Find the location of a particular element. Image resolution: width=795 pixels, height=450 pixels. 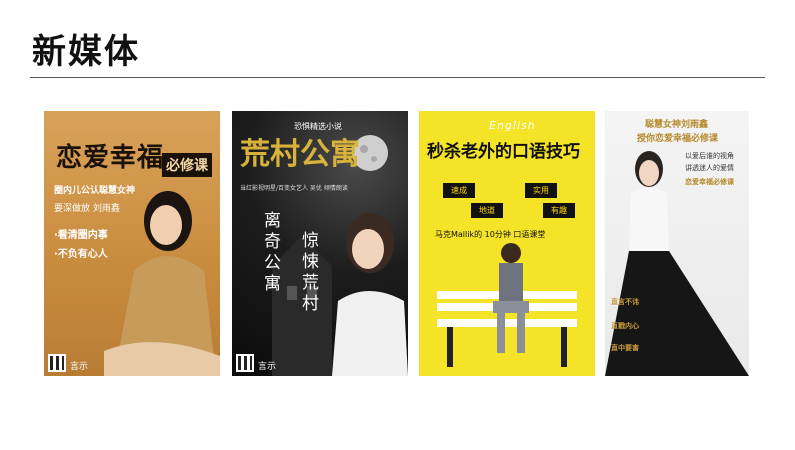

tag-2: 实用 is located at coordinates (541, 190).